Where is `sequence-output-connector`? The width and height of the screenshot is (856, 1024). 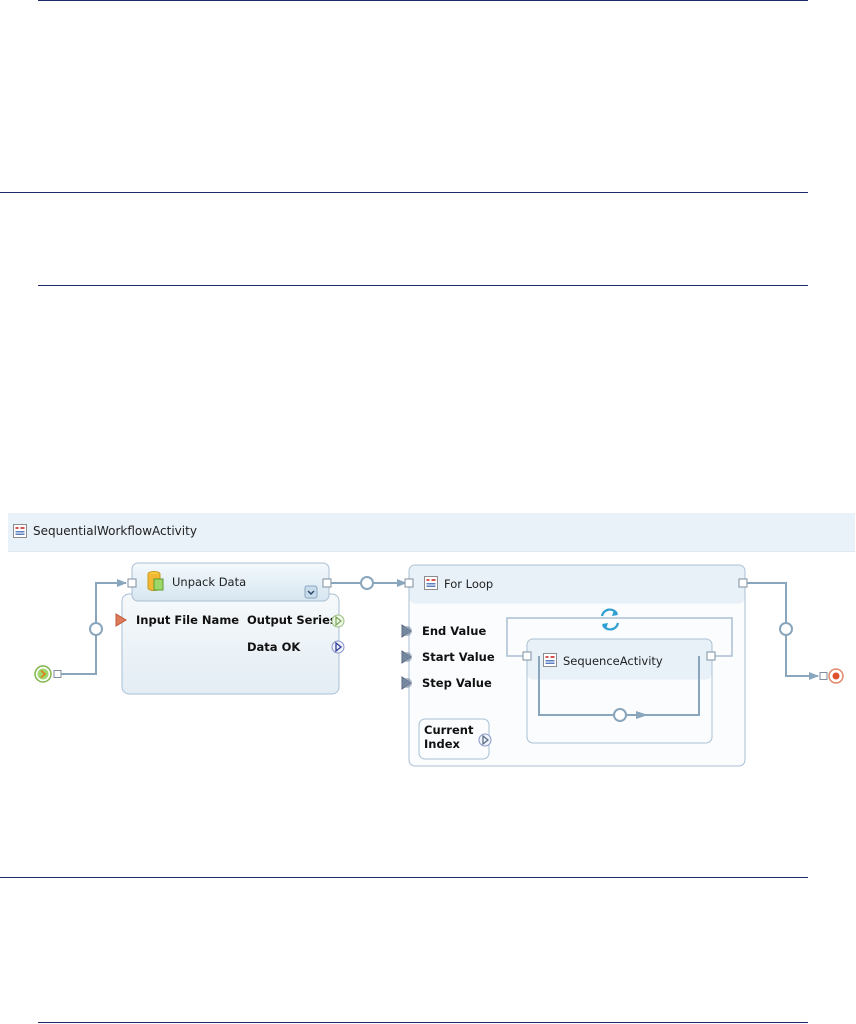 sequence-output-connector is located at coordinates (711, 656).